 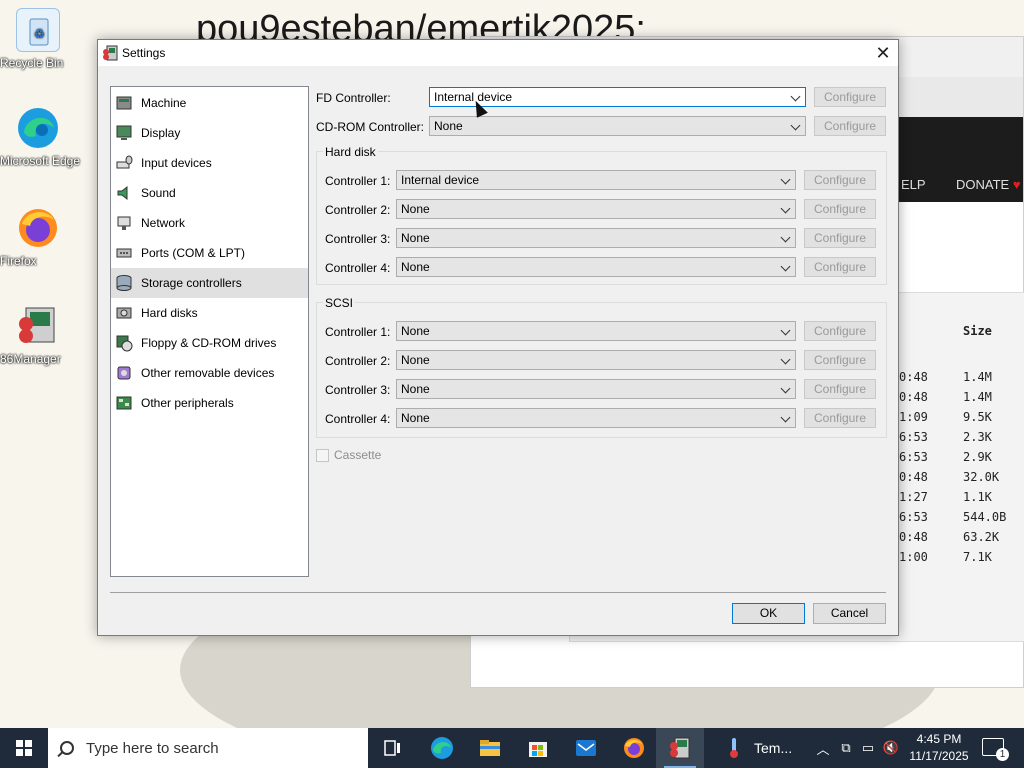 What do you see at coordinates (840, 418) in the screenshot?
I see `scsi-controller-4-configure-button: Configure` at bounding box center [840, 418].